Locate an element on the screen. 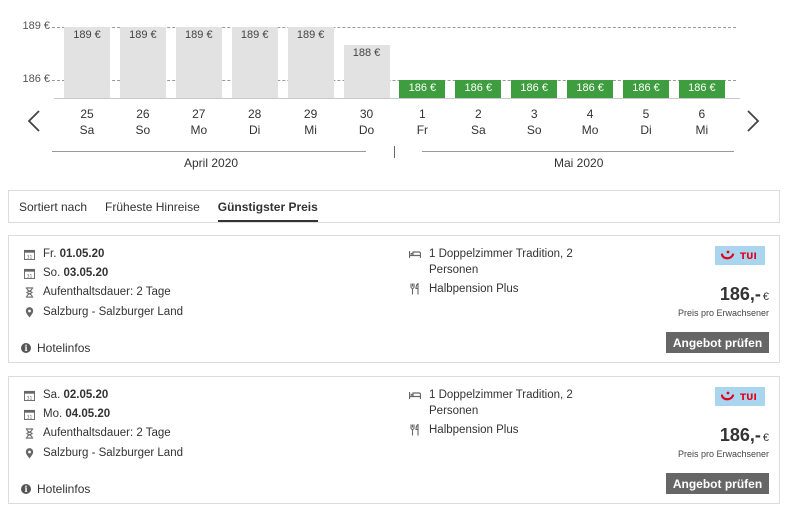 Image resolution: width=792 pixels, height=513 pixels. date-column: 29 Mi is located at coordinates (311, 122).